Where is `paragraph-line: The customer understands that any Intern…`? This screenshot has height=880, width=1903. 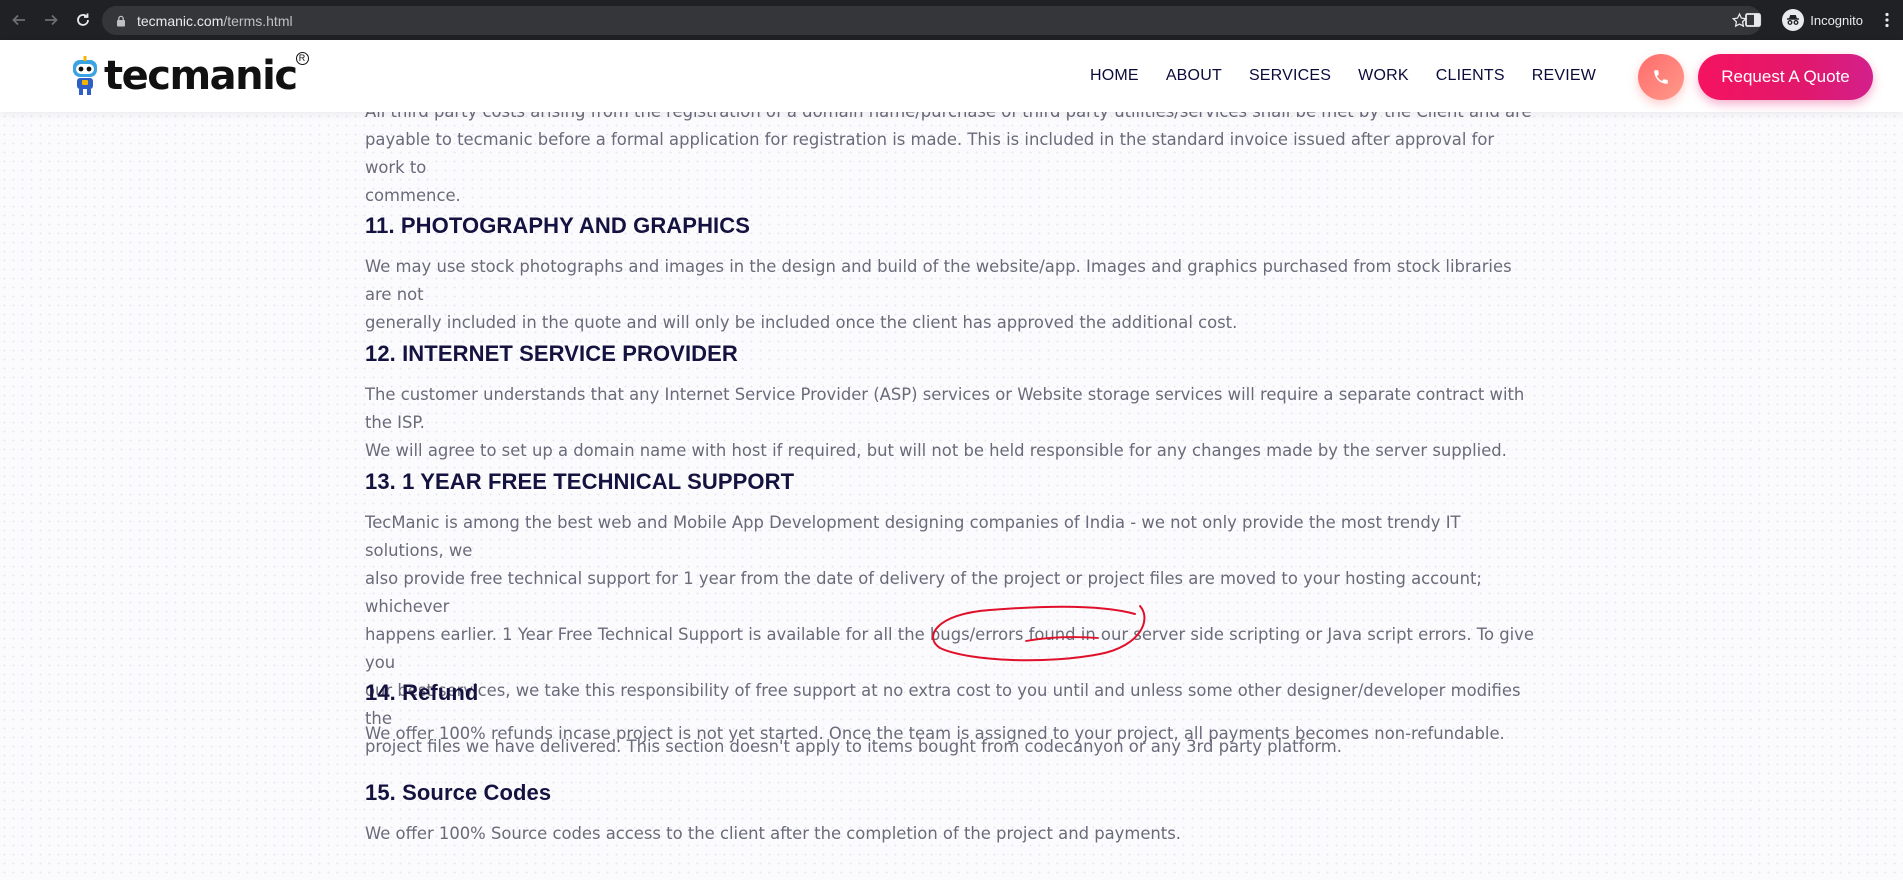 paragraph-line: The customer understands that any Intern… is located at coordinates (945, 408).